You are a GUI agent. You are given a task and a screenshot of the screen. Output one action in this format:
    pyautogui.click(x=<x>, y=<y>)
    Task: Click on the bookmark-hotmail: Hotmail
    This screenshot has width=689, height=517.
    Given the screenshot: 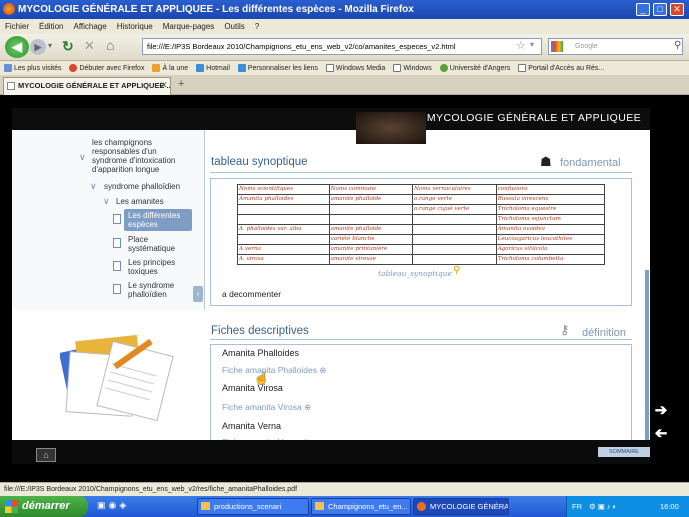 What is the action you would take?
    pyautogui.click(x=213, y=68)
    